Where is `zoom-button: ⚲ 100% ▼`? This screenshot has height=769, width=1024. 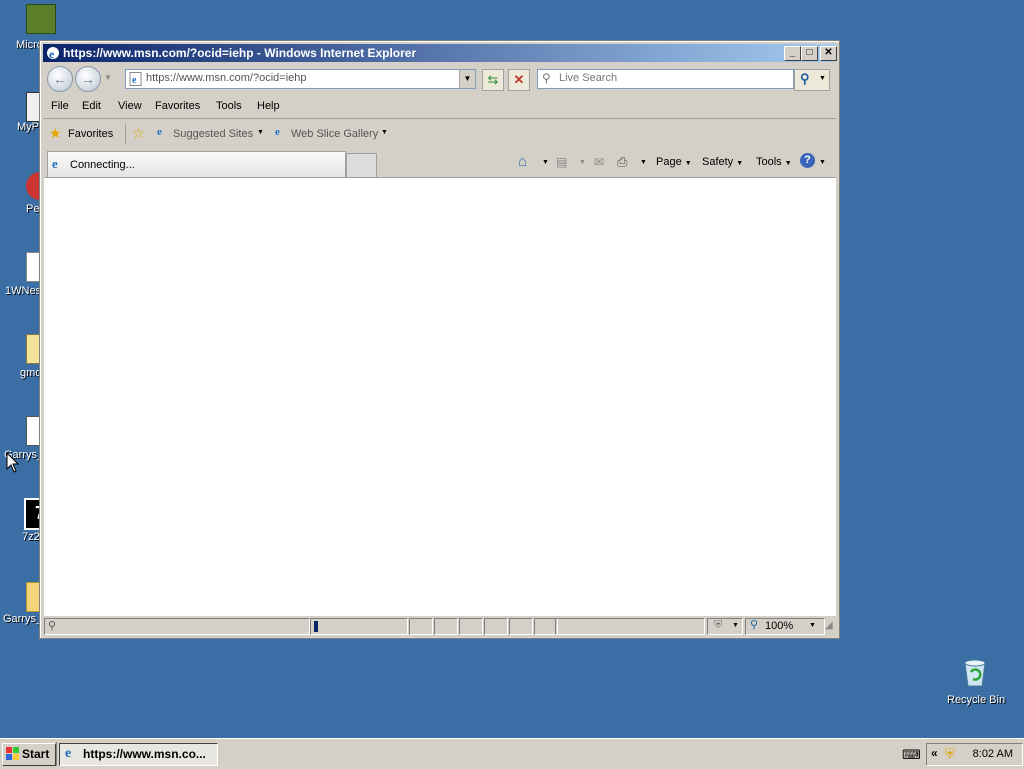 zoom-button: ⚲ 100% ▼ is located at coordinates (785, 626).